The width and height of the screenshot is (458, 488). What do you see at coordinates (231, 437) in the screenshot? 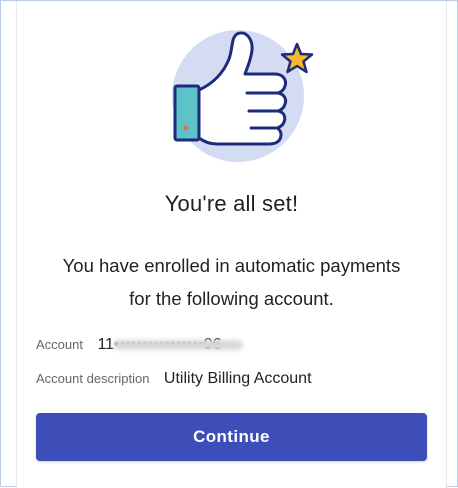
I see `continue-button: Continue` at bounding box center [231, 437].